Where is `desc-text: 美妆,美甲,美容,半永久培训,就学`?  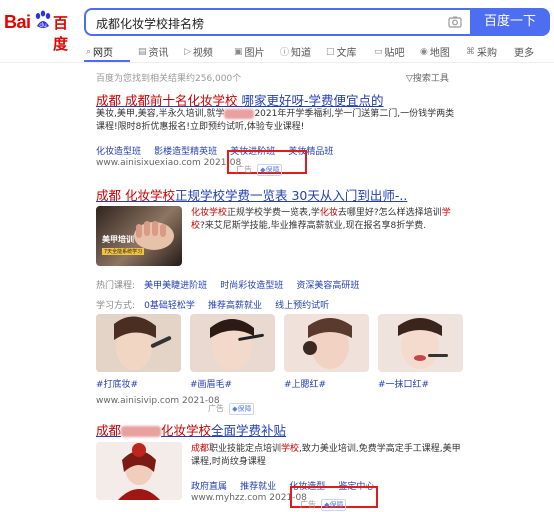
desc-text: 美妆,美甲,美容,半永久培训,就学 is located at coordinates (160, 114).